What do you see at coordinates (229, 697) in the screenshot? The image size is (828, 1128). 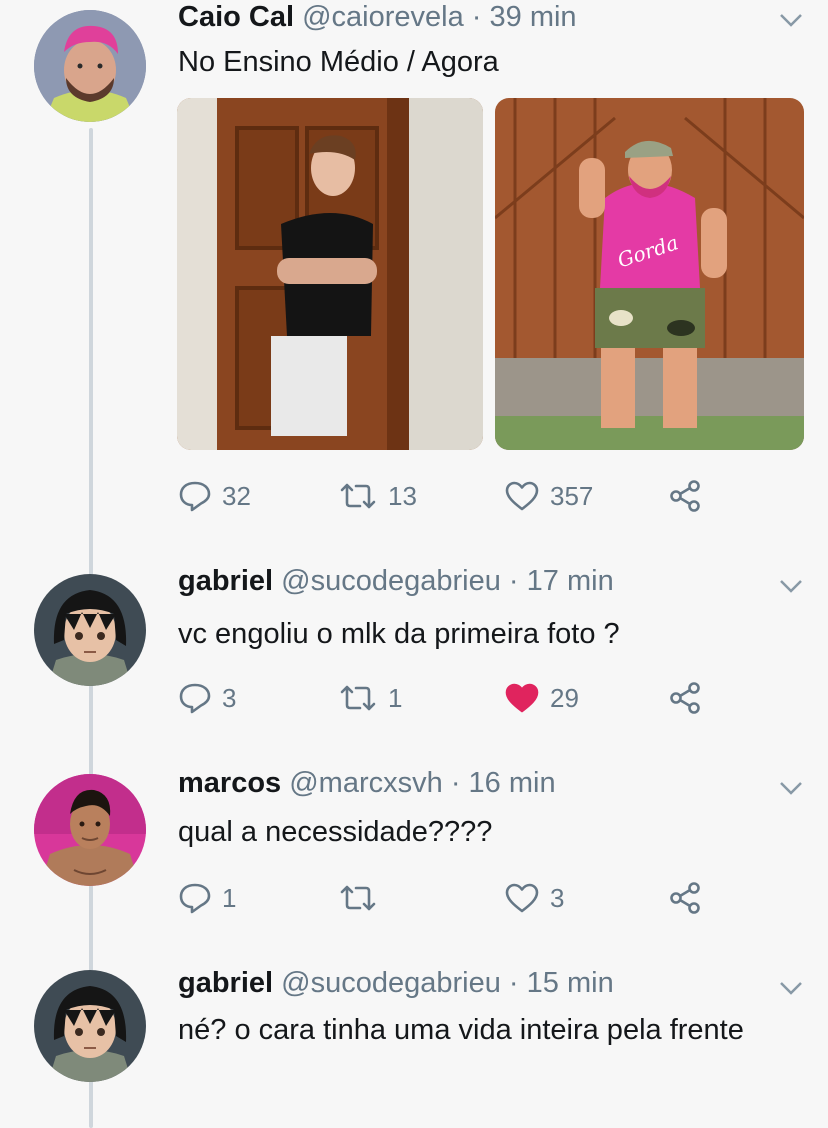 I see `reply-count: 3` at bounding box center [229, 697].